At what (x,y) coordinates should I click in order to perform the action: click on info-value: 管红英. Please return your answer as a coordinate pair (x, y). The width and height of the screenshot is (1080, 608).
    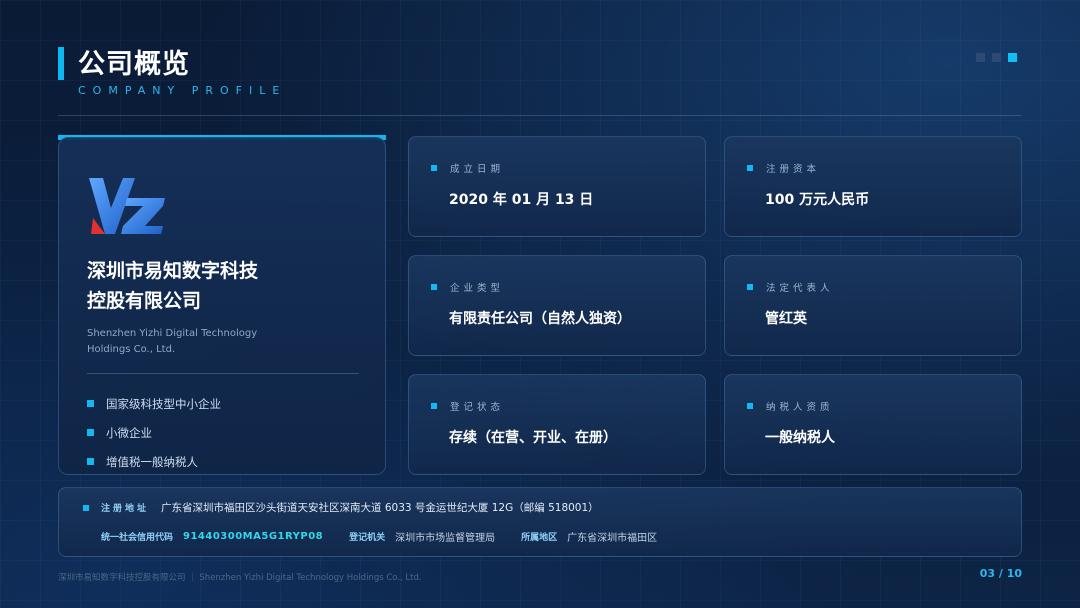
    Looking at the image, I should click on (786, 319).